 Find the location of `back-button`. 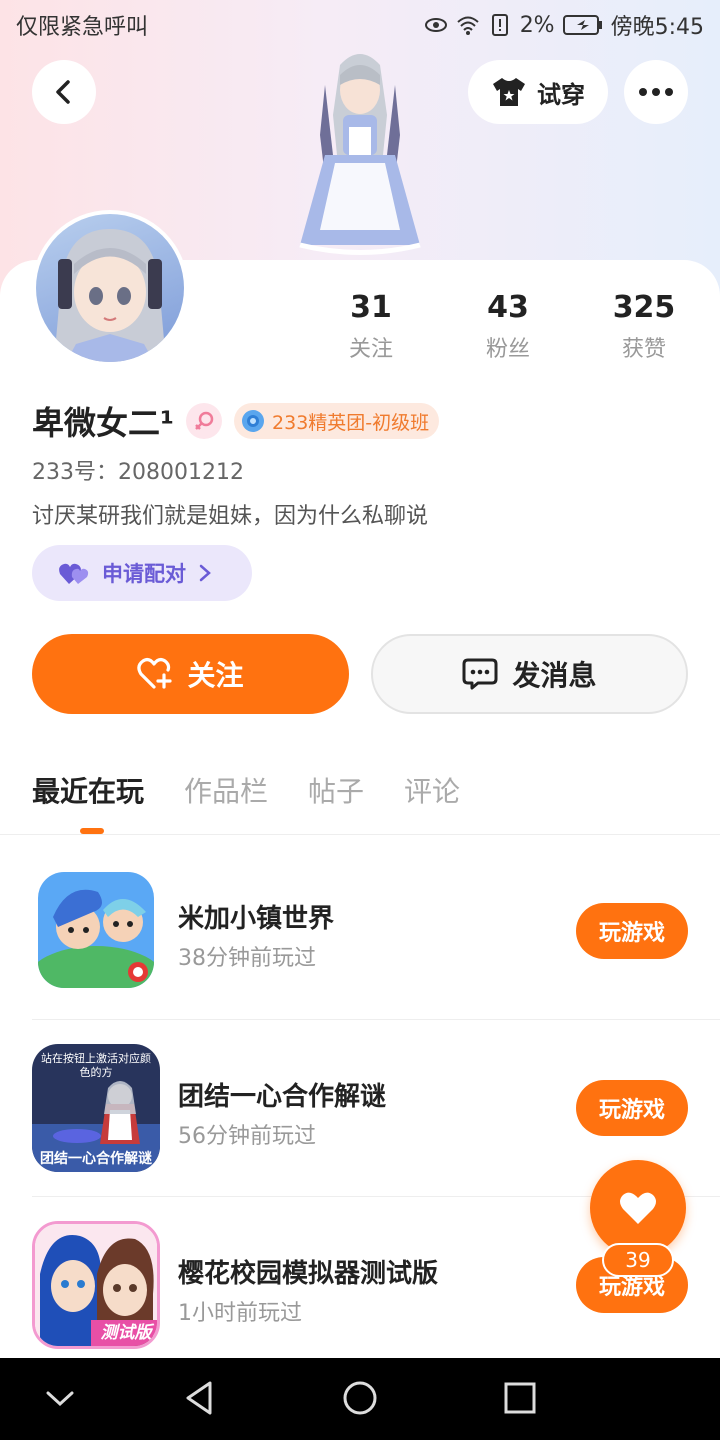

back-button is located at coordinates (64, 92).